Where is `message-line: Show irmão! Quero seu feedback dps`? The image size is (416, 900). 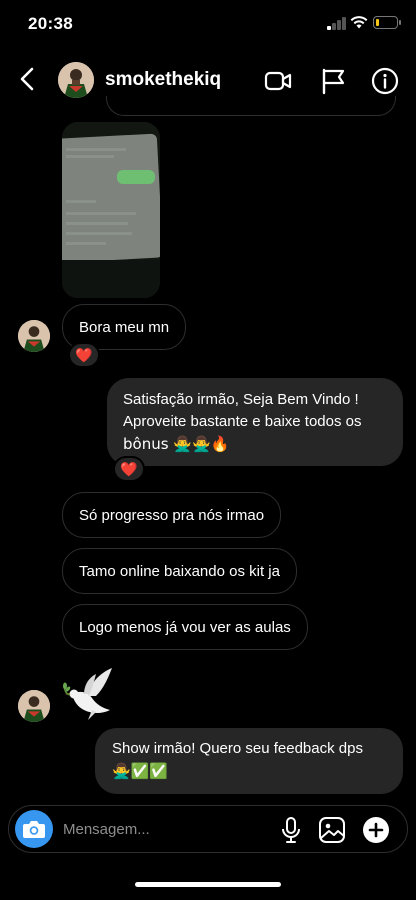
message-line: Show irmão! Quero seu feedback dps is located at coordinates (237, 748).